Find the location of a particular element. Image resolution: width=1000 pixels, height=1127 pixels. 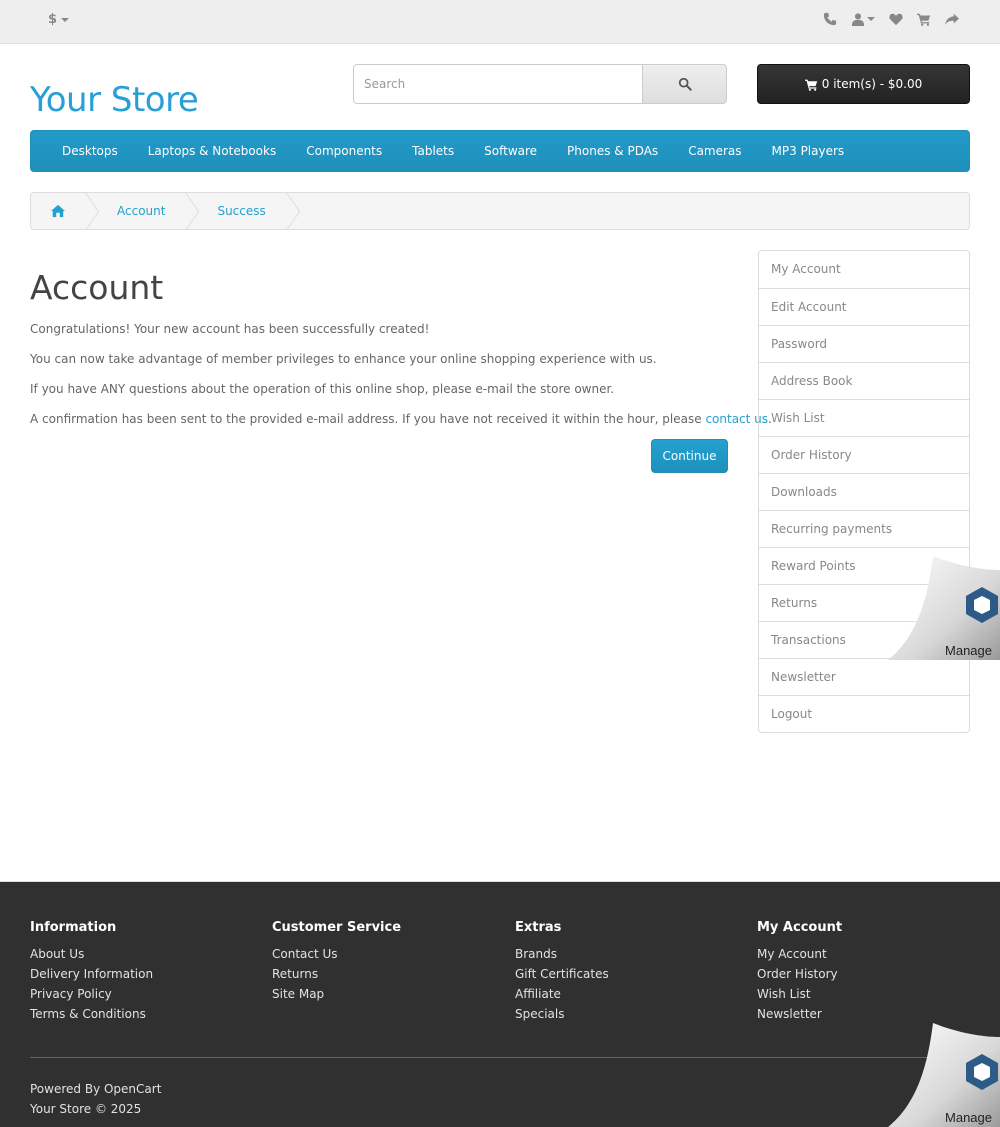

search-bar is located at coordinates (540, 84).